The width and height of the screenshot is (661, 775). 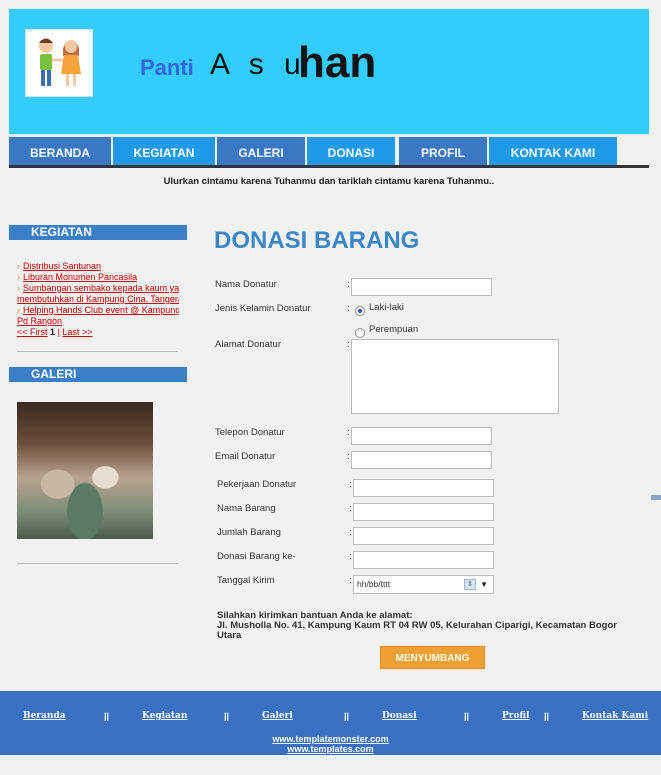 I want to click on pekerjaan-donatur-input, so click(x=423, y=488).